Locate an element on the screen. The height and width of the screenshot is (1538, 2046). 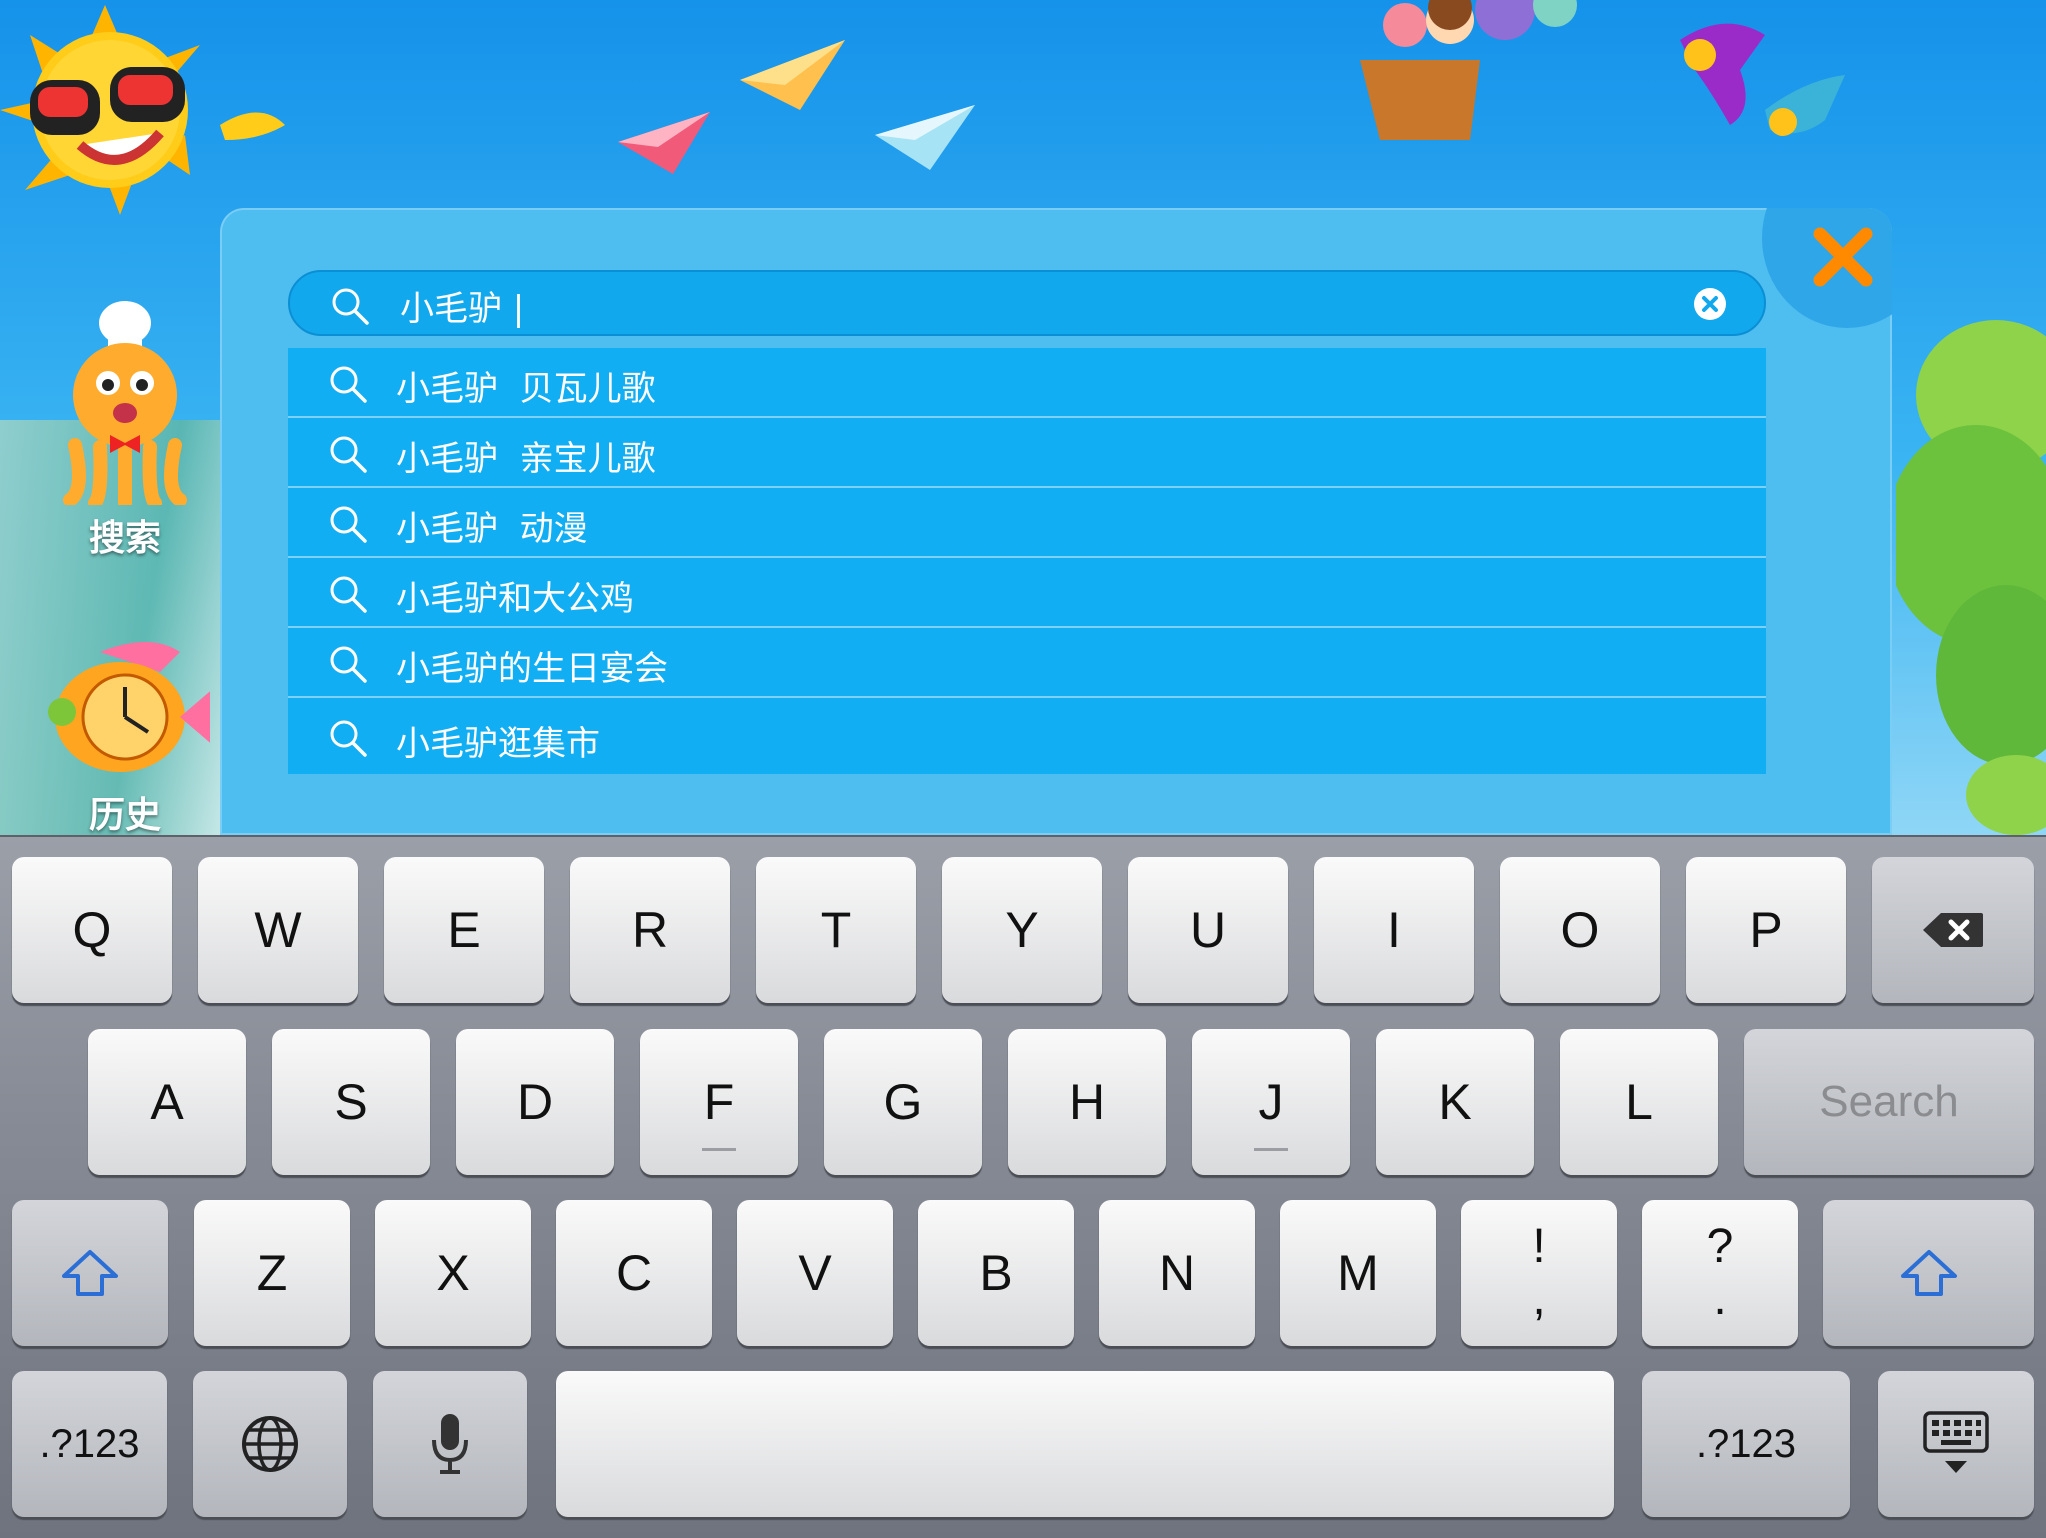
suggestion-text: 小毛驴和大公鸡 is located at coordinates (515, 599).